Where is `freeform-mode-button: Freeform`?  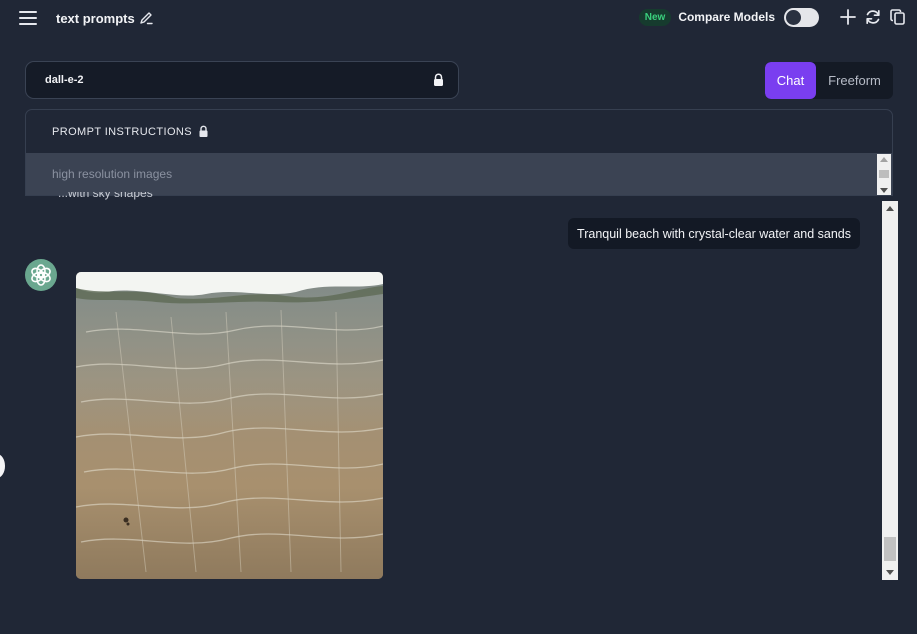 freeform-mode-button: Freeform is located at coordinates (854, 80).